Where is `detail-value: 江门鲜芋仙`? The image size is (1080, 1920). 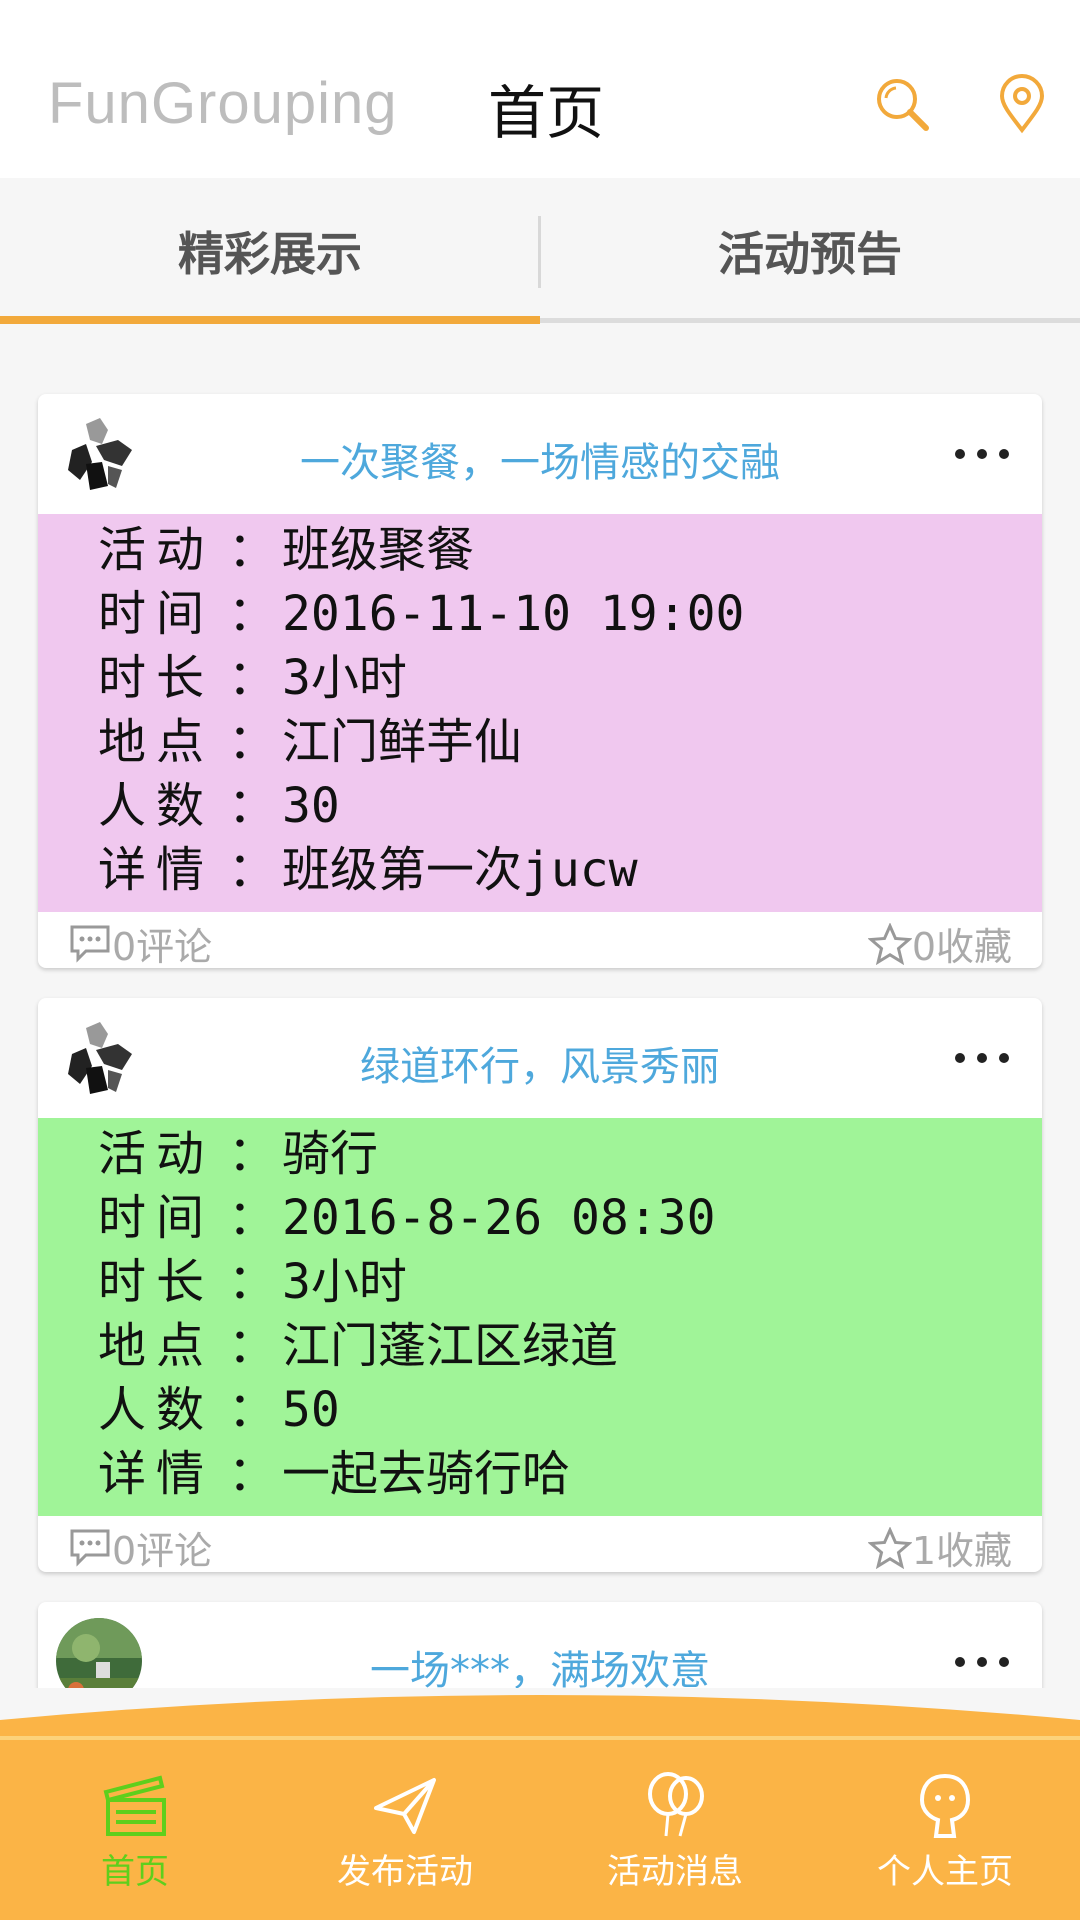
detail-value: 江门鲜芋仙 is located at coordinates (402, 742).